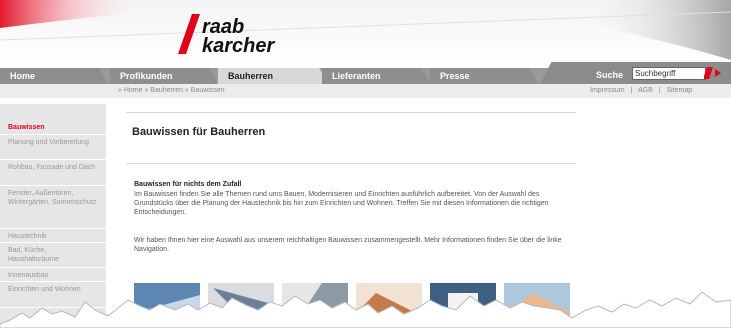  What do you see at coordinates (53, 173) in the screenshot?
I see `sidebar-item-rohbau: Rohbau, Fassade und Dach` at bounding box center [53, 173].